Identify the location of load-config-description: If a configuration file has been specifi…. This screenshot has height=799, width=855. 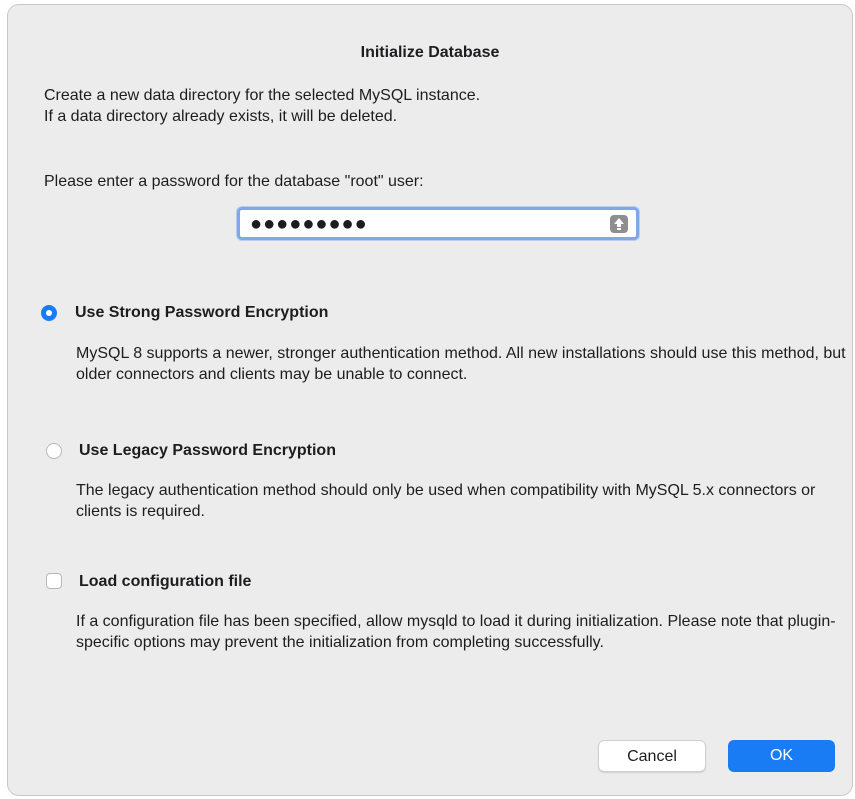
(456, 632).